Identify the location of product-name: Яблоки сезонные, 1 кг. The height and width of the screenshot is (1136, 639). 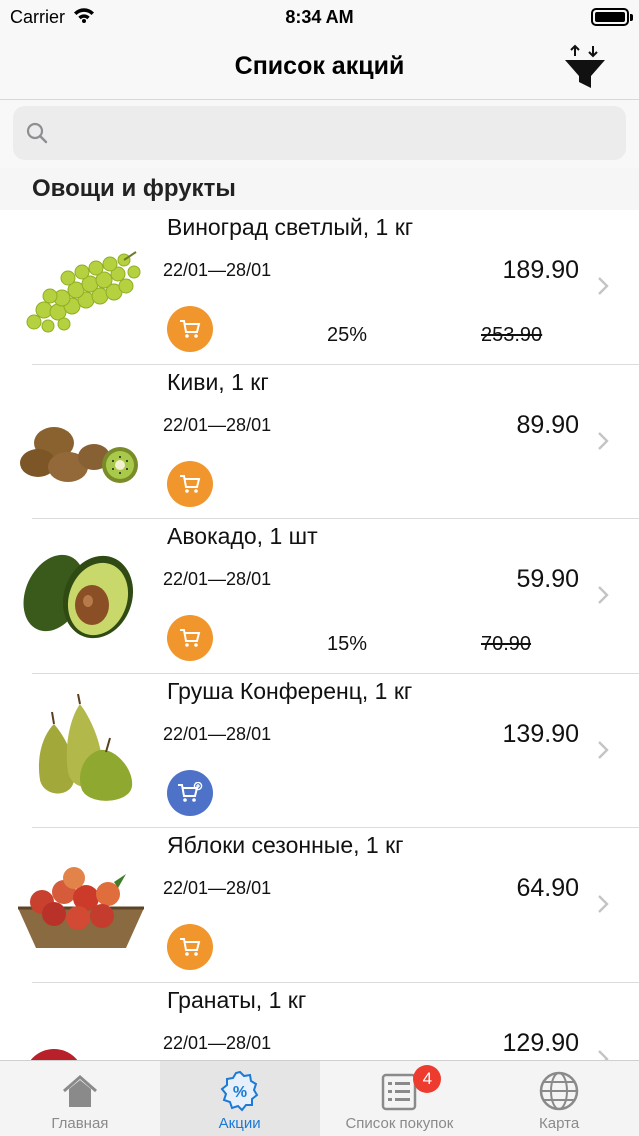
(285, 845).